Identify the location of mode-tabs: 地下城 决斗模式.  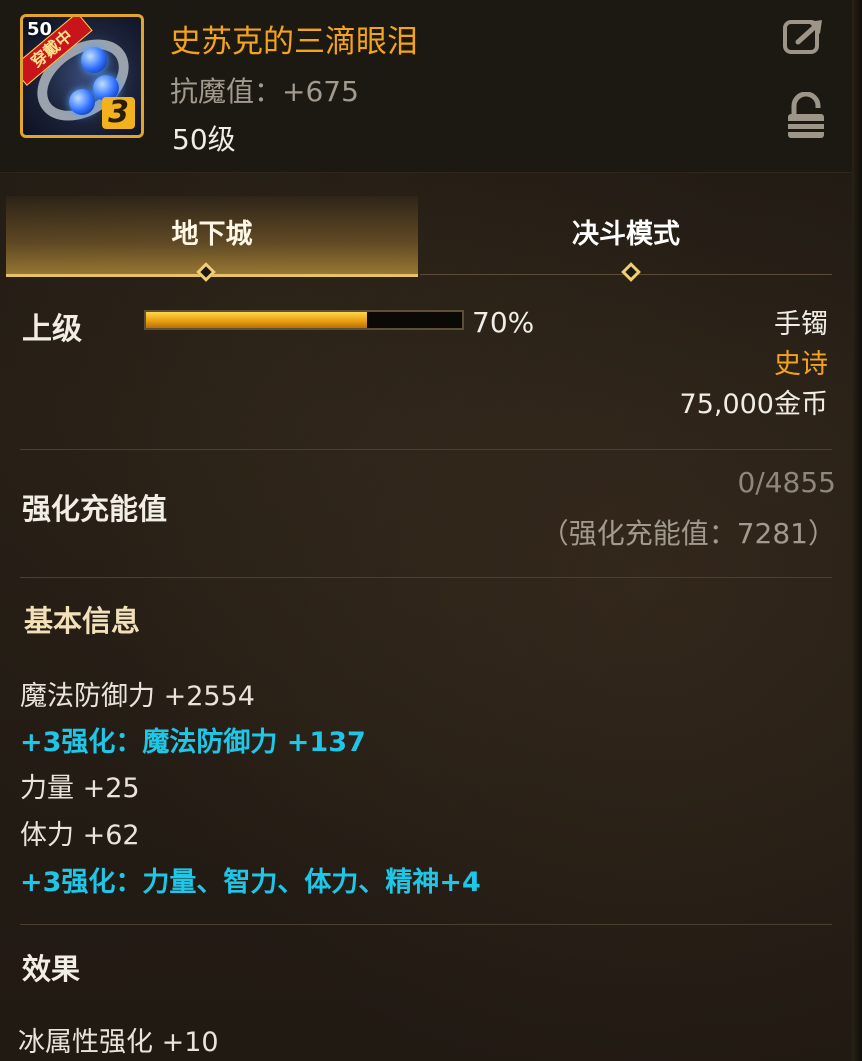
(420, 239).